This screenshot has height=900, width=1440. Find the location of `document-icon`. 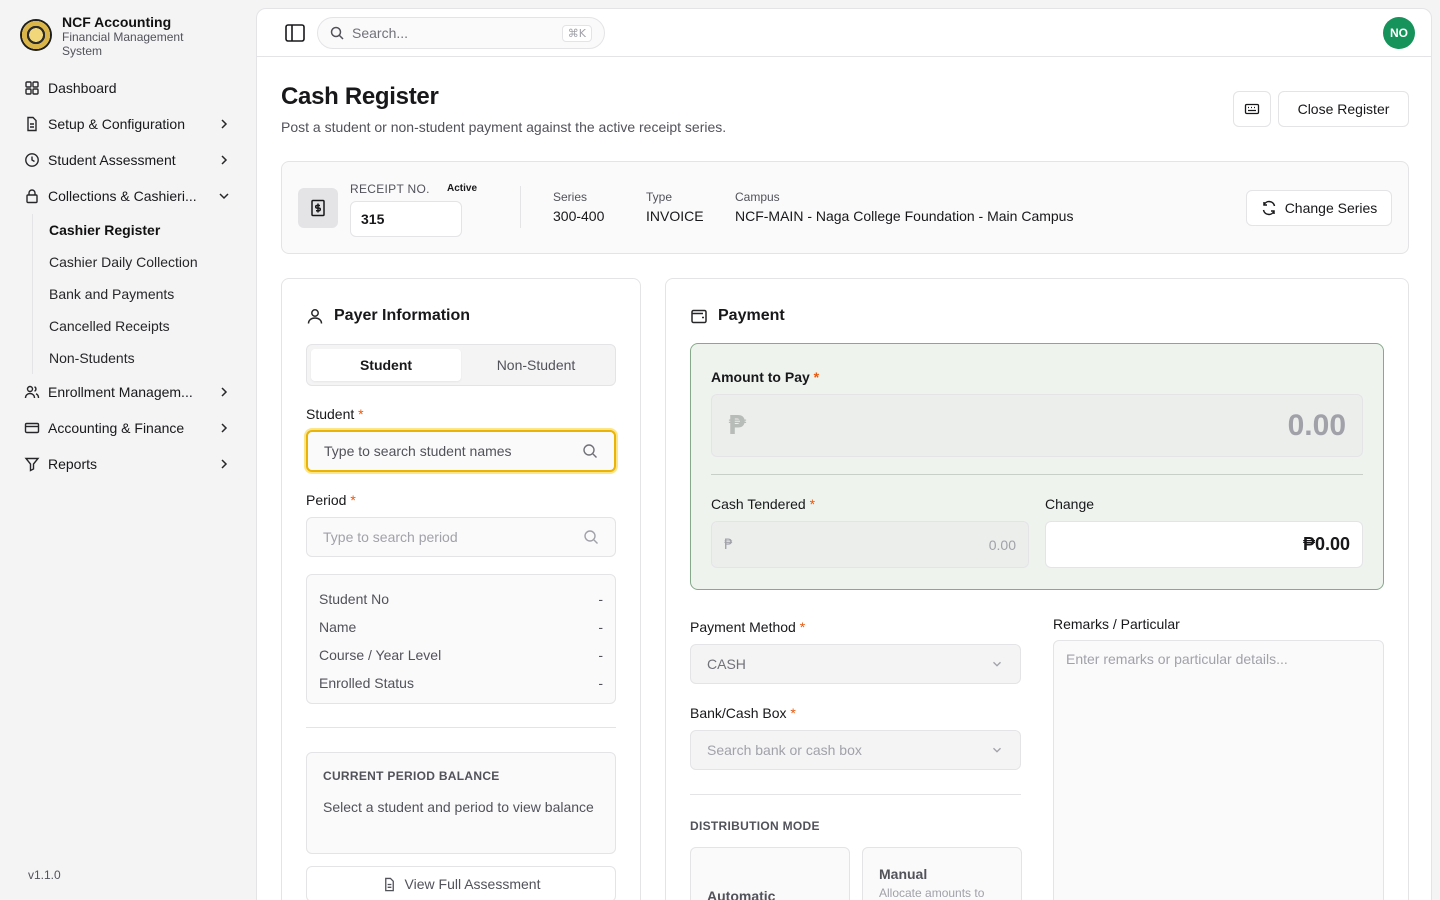

document-icon is located at coordinates (389, 884).